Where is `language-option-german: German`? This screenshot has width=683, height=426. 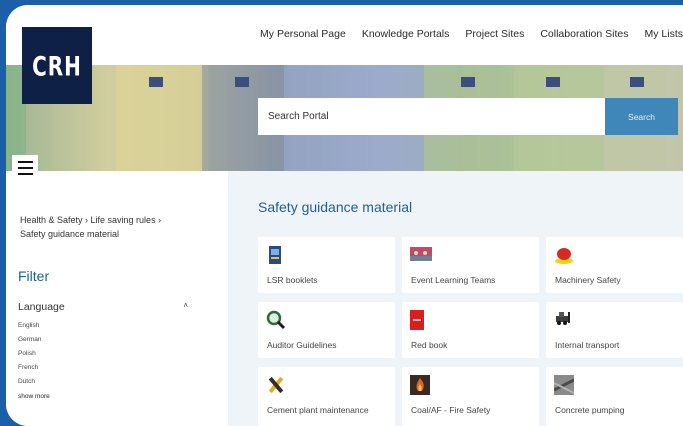
language-option-german: German is located at coordinates (29, 340).